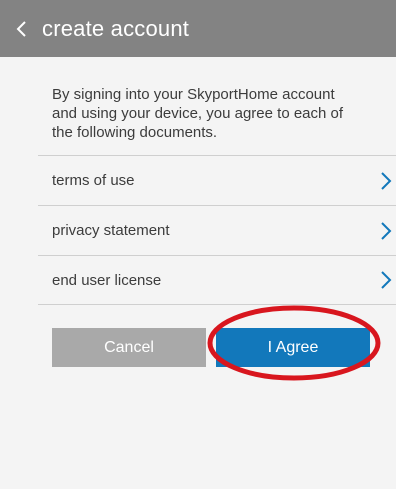 Image resolution: width=396 pixels, height=489 pixels. I want to click on agree-button: I Agree, so click(293, 347).